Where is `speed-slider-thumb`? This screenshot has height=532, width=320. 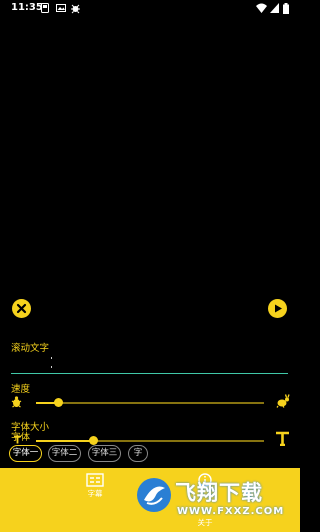 speed-slider-thumb is located at coordinates (59, 402).